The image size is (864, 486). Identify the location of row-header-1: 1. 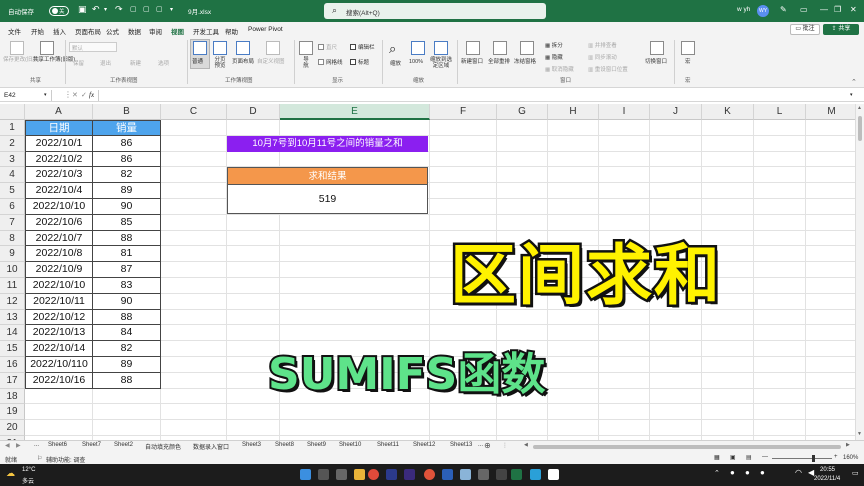
(12, 128).